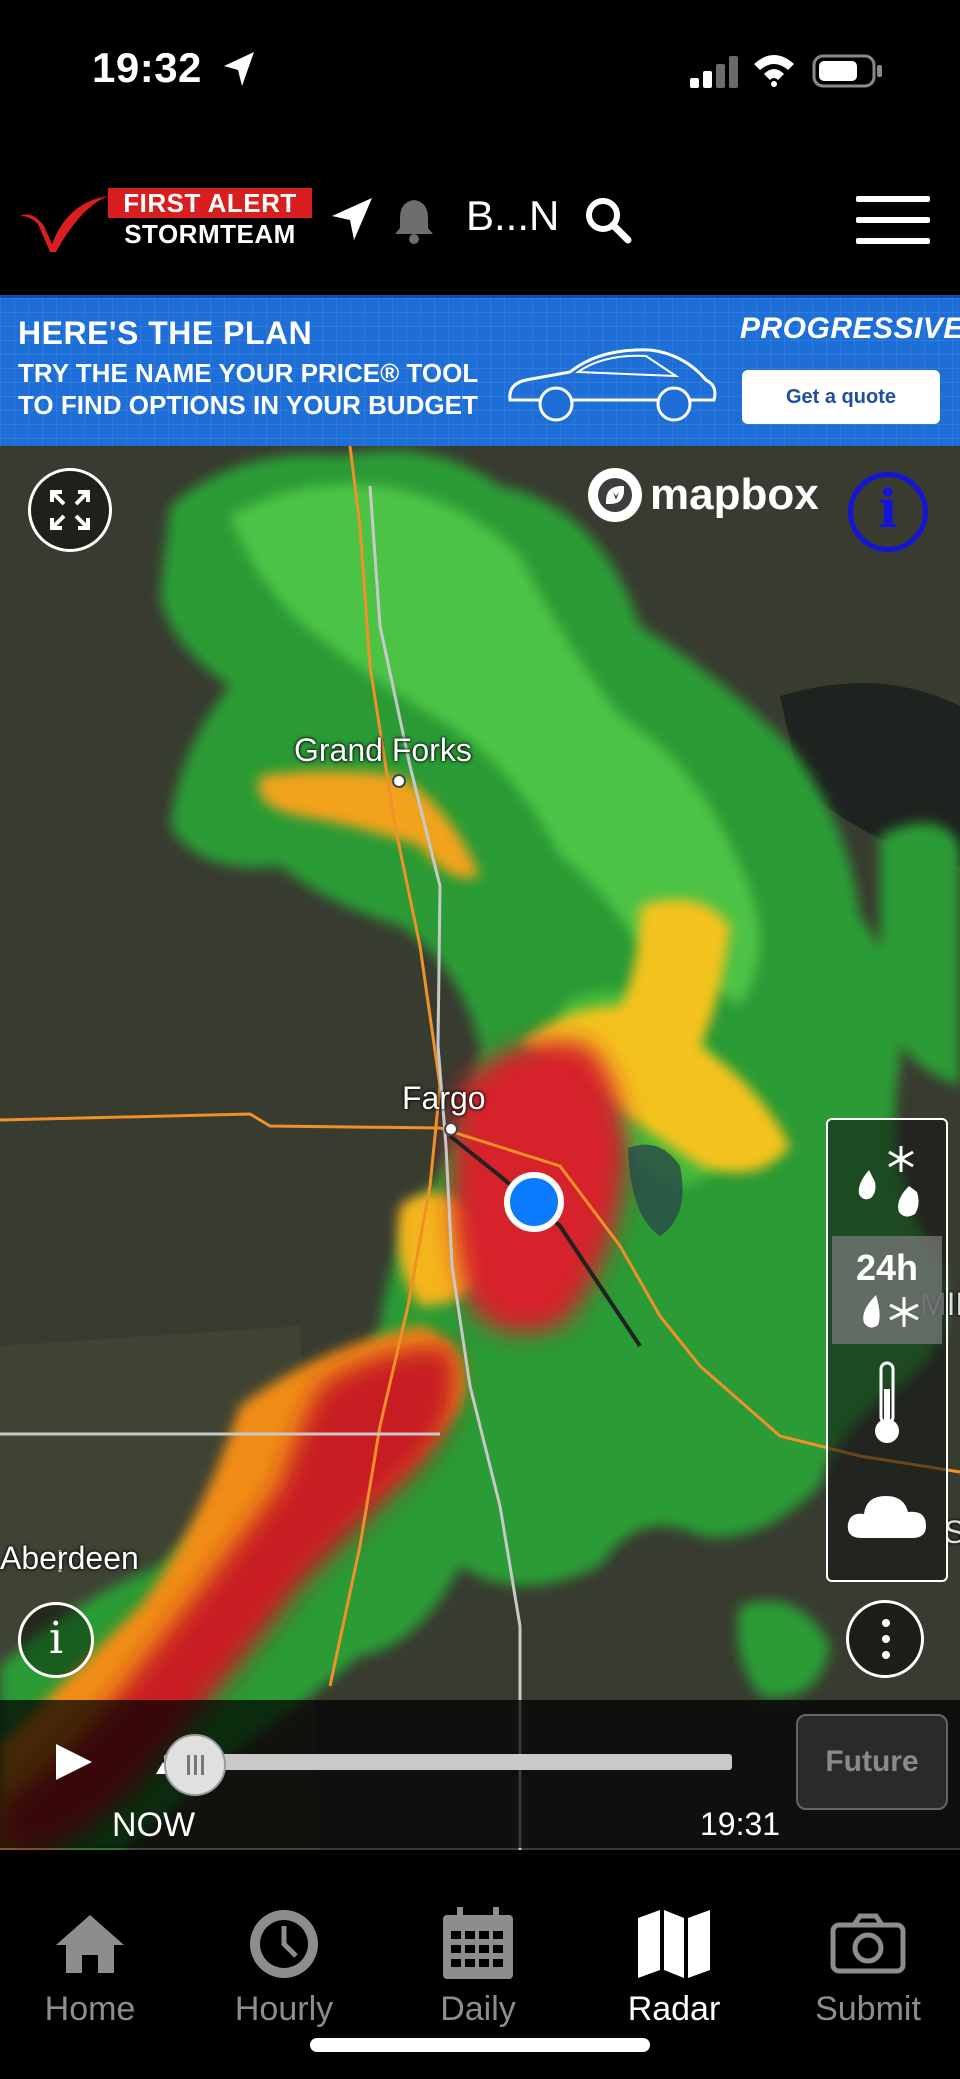 The height and width of the screenshot is (2079, 960). Describe the element at coordinates (478, 1943) in the screenshot. I see `calendar-icon` at that location.